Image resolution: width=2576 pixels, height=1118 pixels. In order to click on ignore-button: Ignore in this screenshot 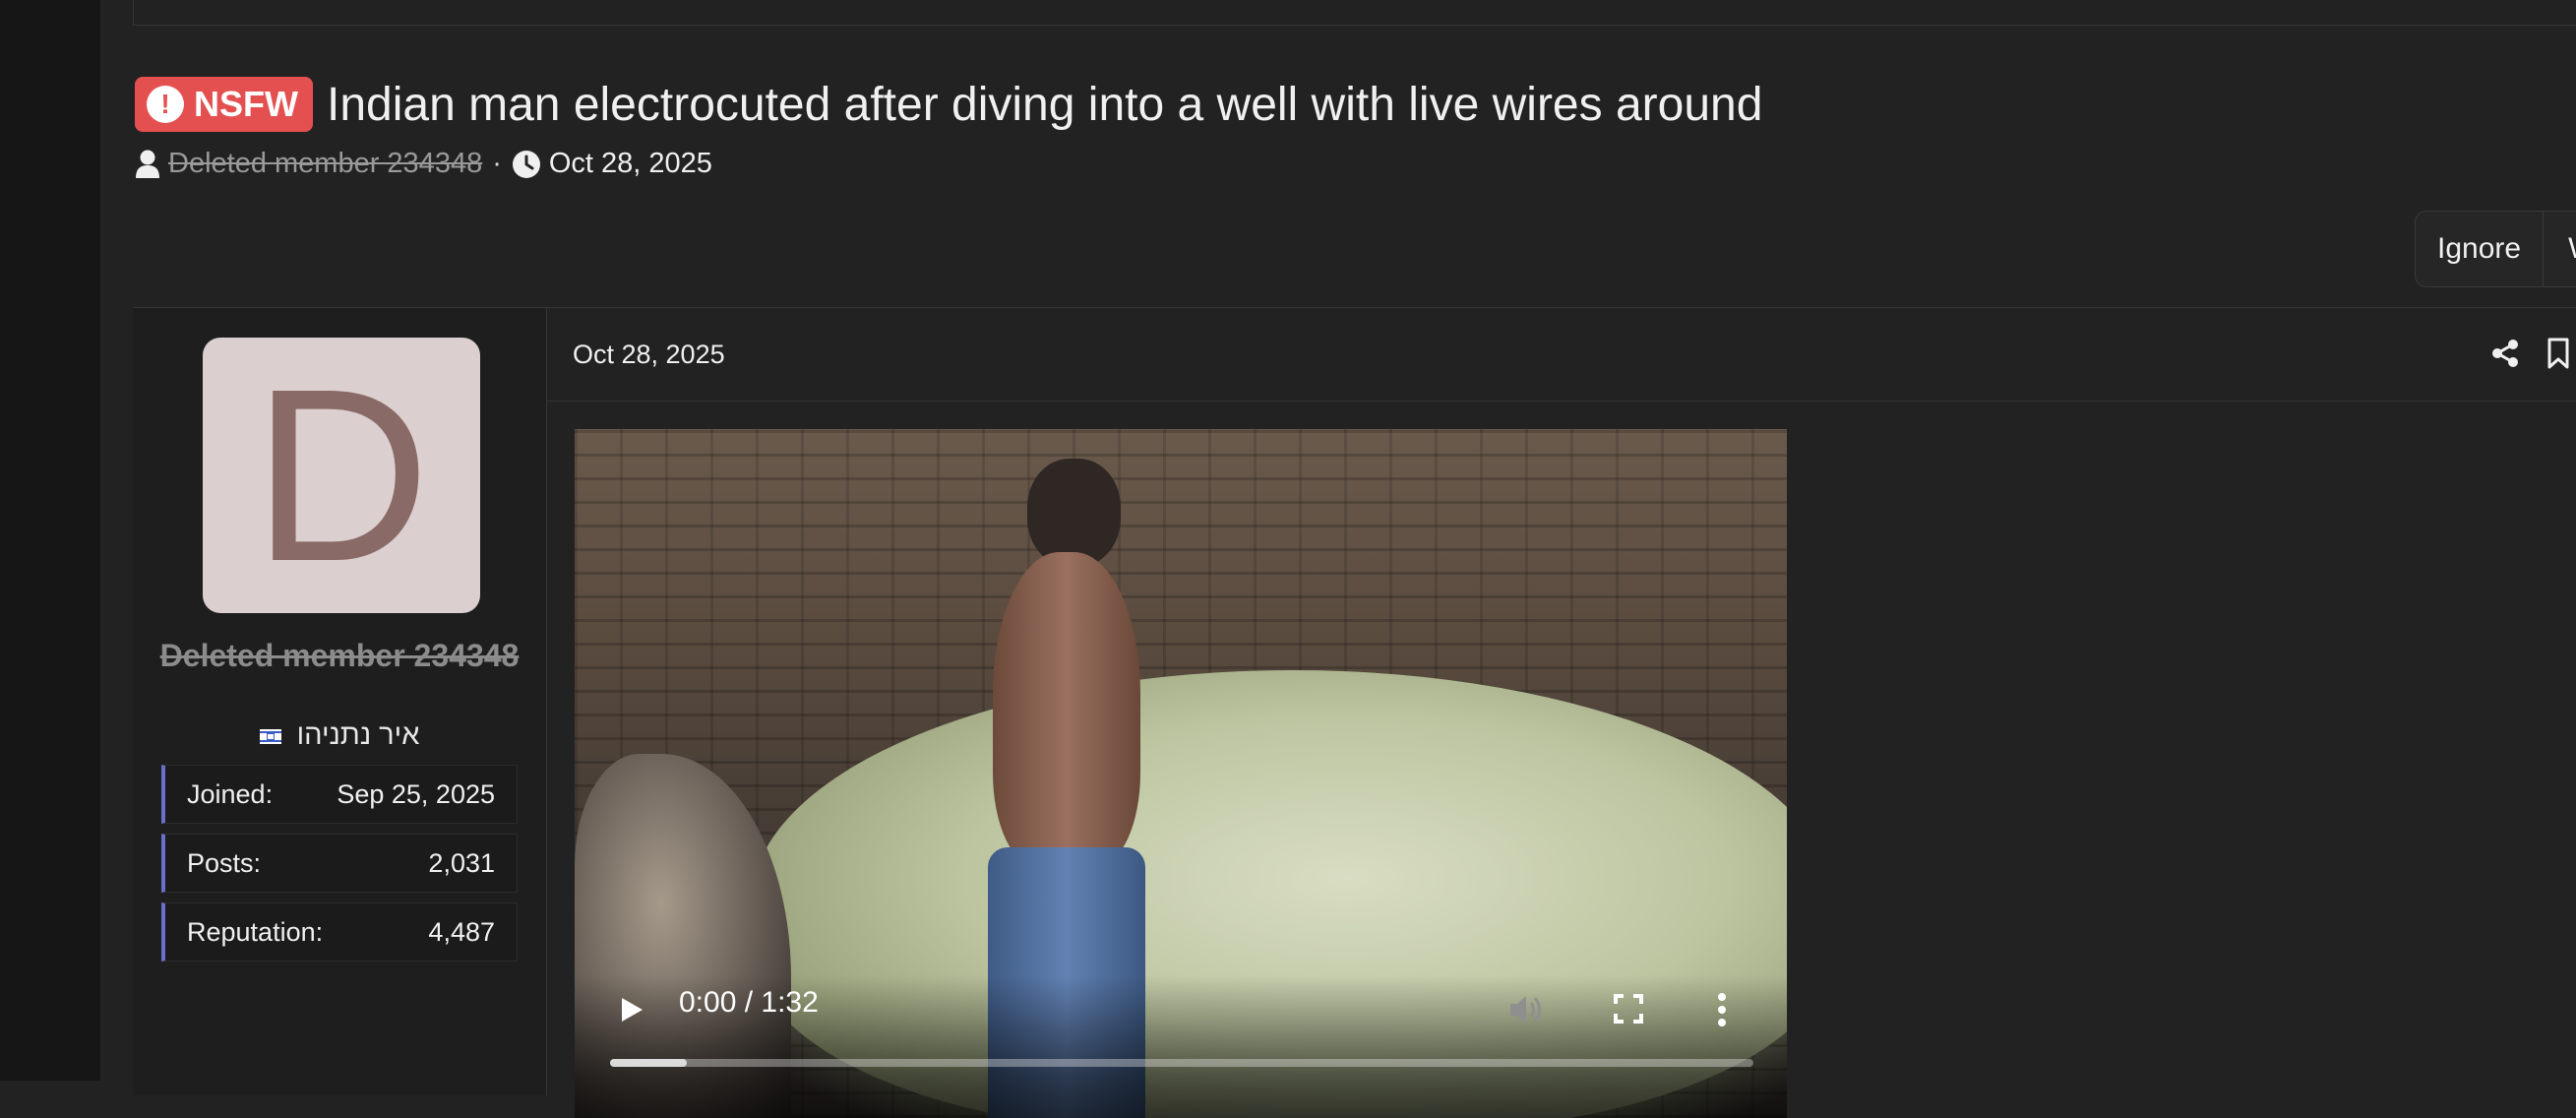, I will do `click(2480, 249)`.